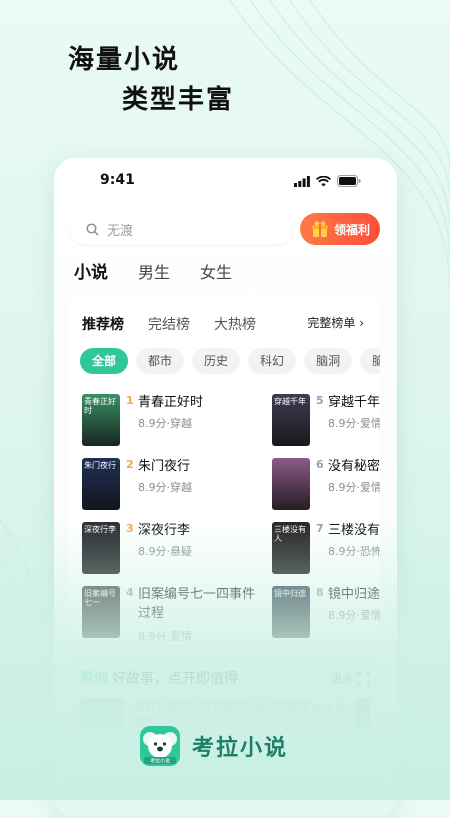 This screenshot has width=450, height=818. I want to click on book-rank: 5, so click(320, 400).